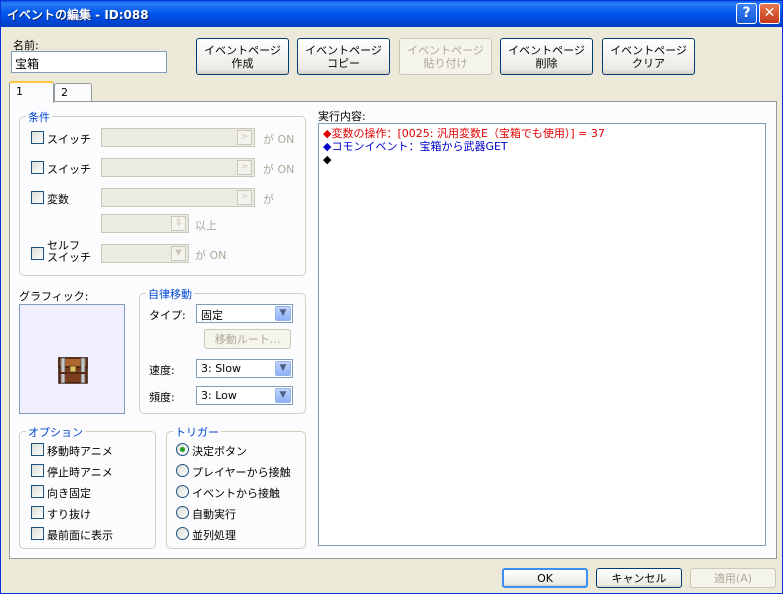  What do you see at coordinates (242, 50) in the screenshot?
I see `create-page-button-line1: イベントページ` at bounding box center [242, 50].